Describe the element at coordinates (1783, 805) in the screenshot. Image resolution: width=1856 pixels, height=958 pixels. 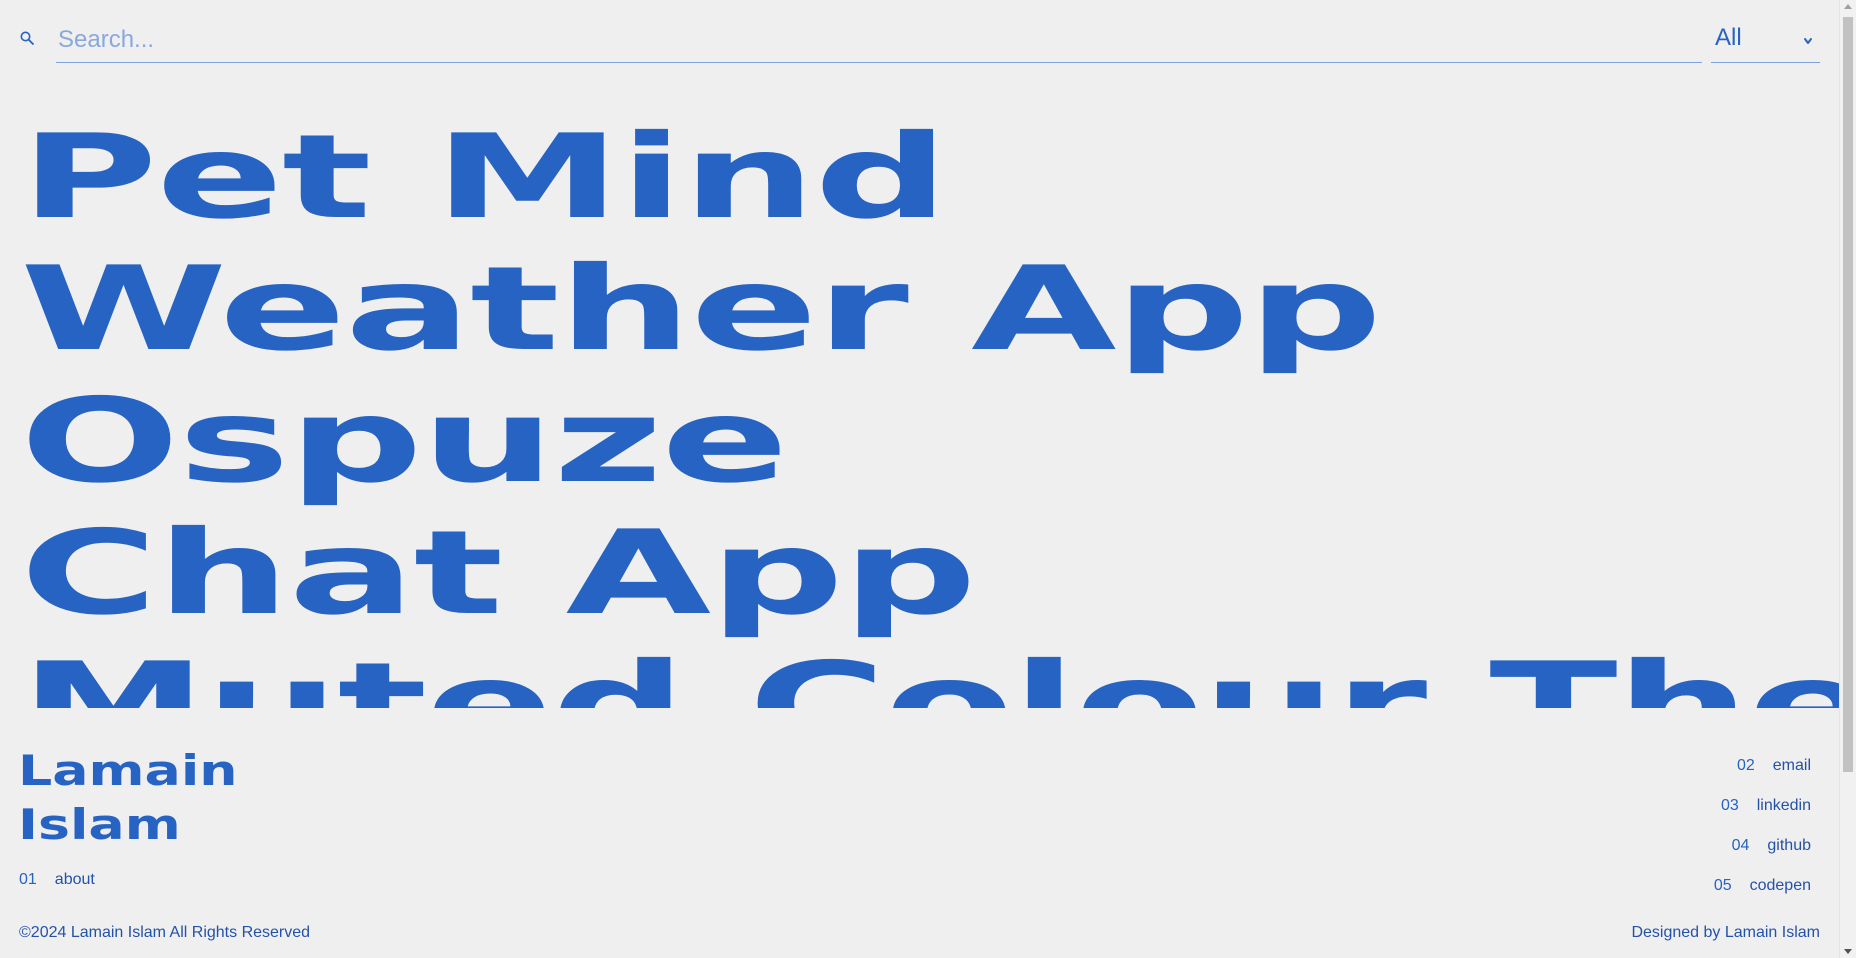
I see `nav-label: linkedin` at that location.